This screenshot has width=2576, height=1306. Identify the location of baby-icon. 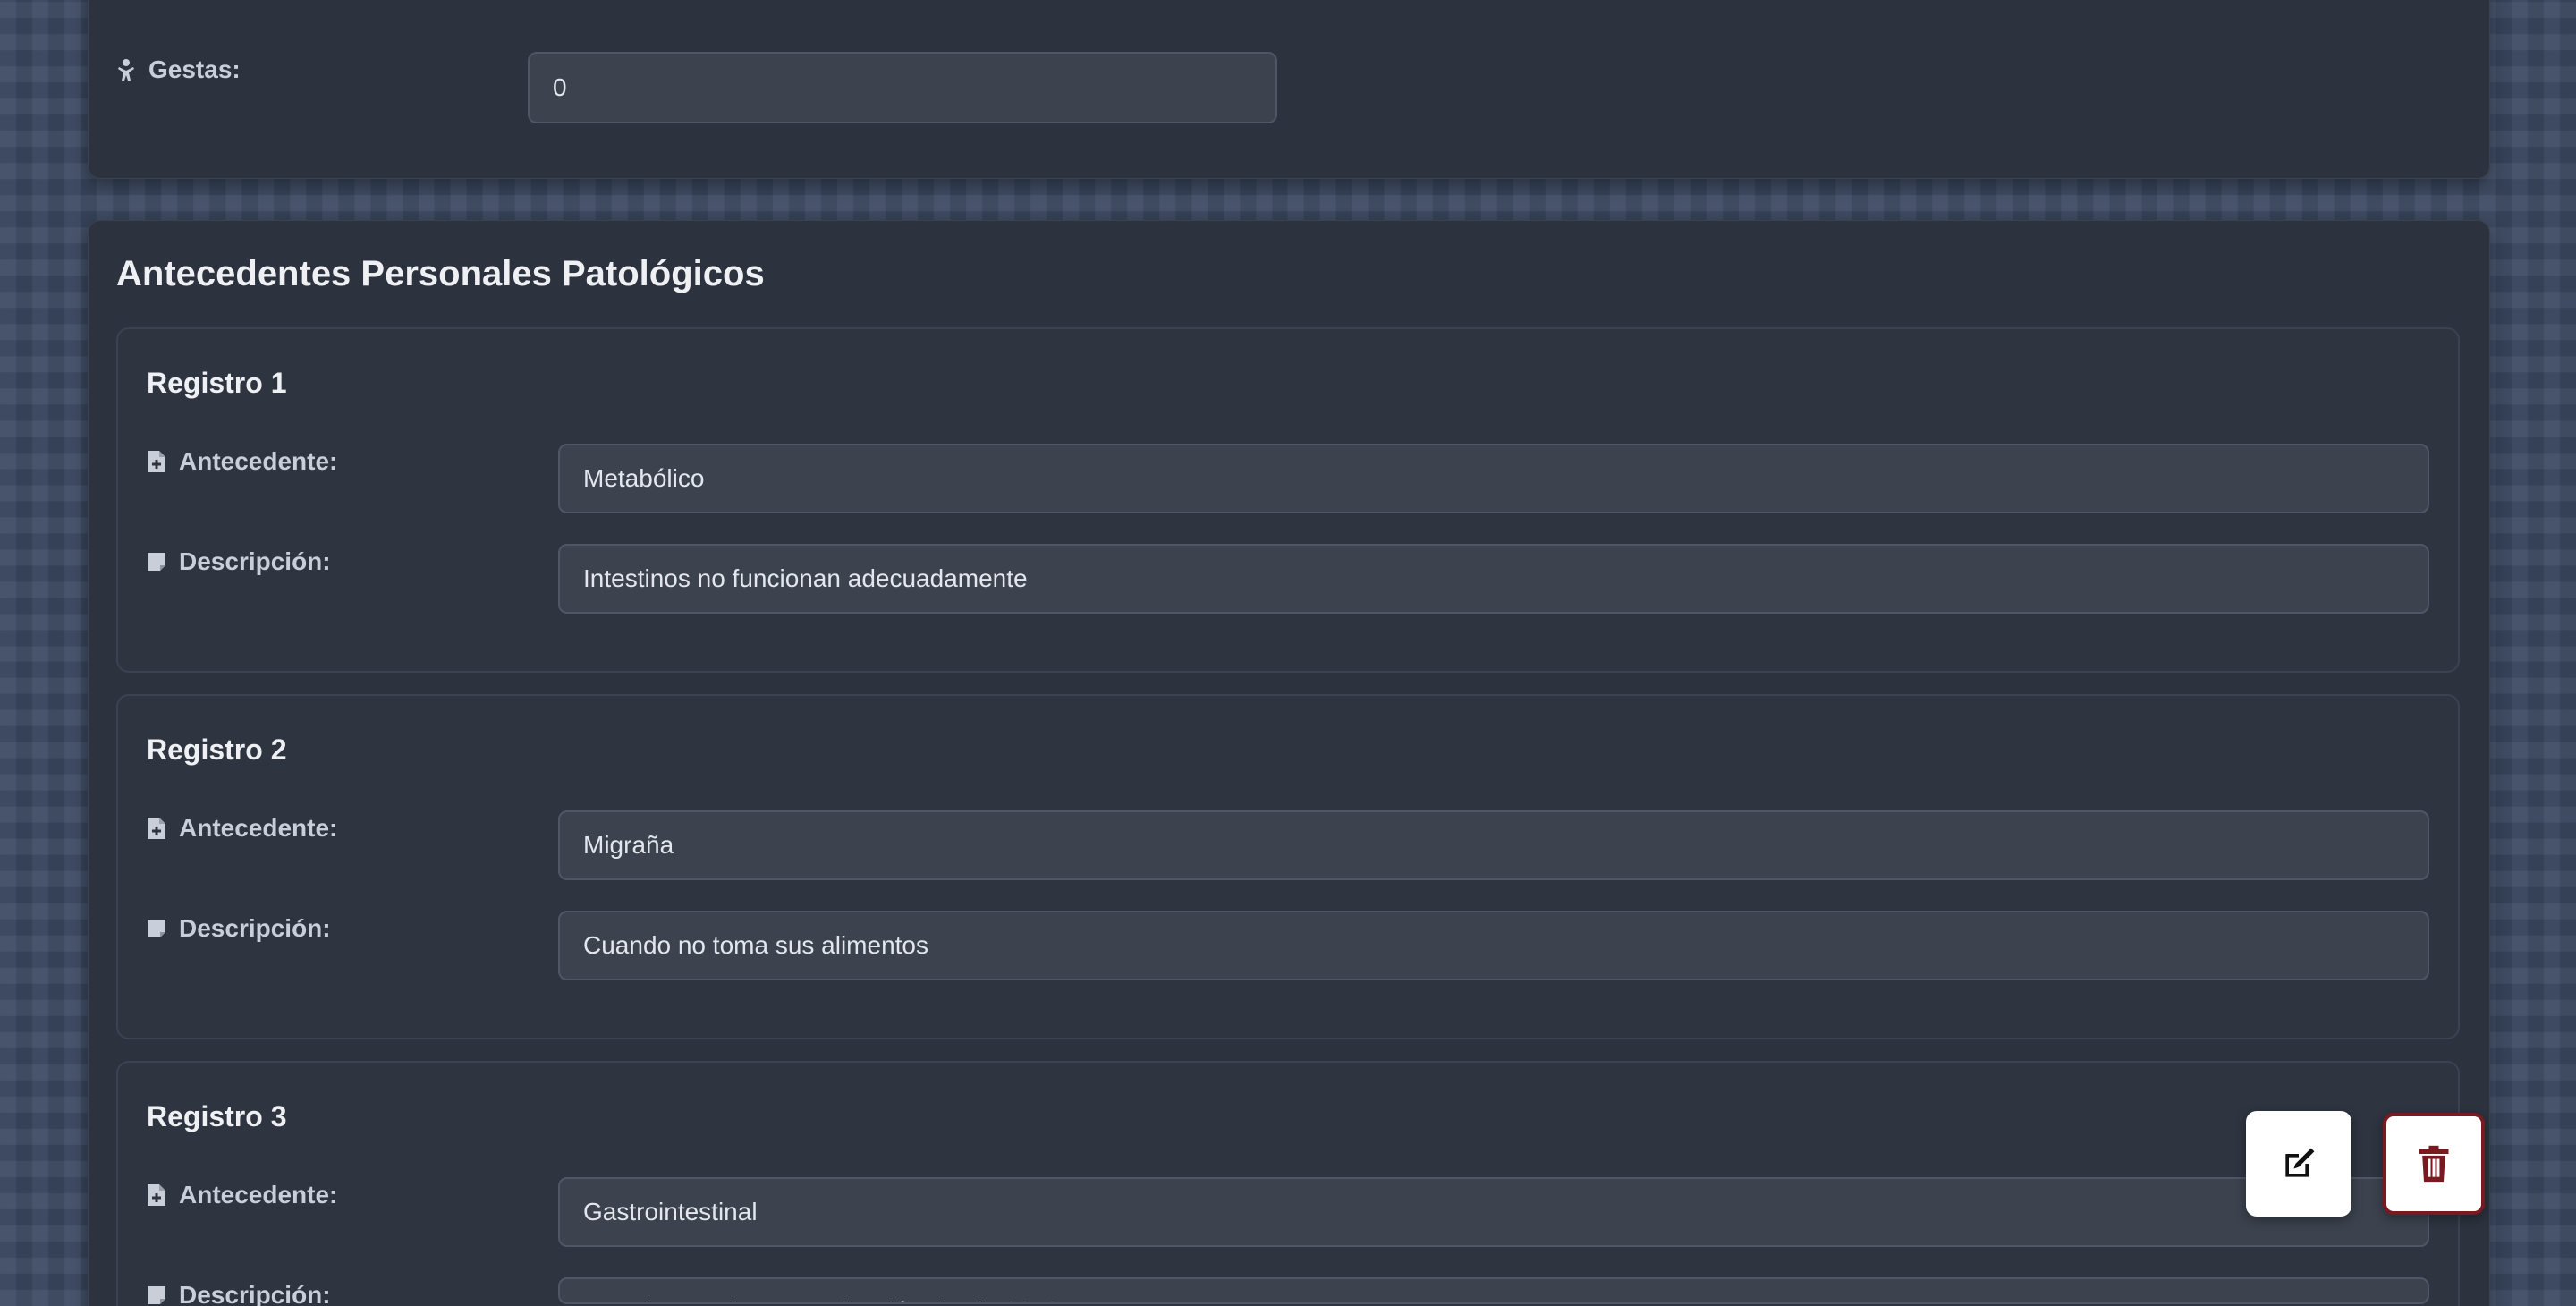
(126, 69).